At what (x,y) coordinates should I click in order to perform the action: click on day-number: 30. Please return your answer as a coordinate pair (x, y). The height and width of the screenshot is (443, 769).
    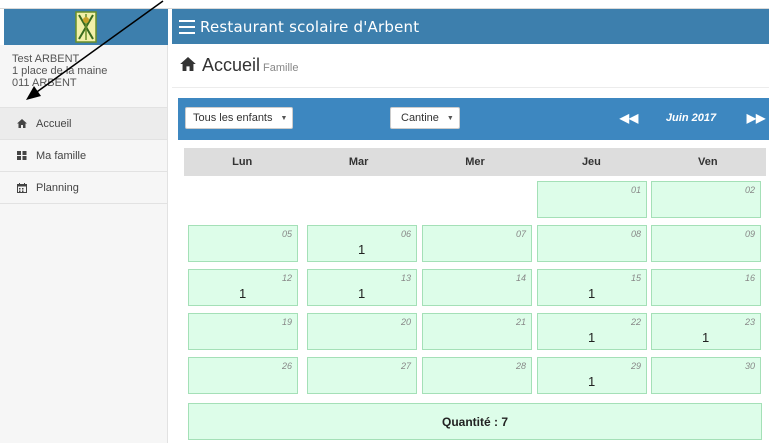
    Looking at the image, I should click on (749, 366).